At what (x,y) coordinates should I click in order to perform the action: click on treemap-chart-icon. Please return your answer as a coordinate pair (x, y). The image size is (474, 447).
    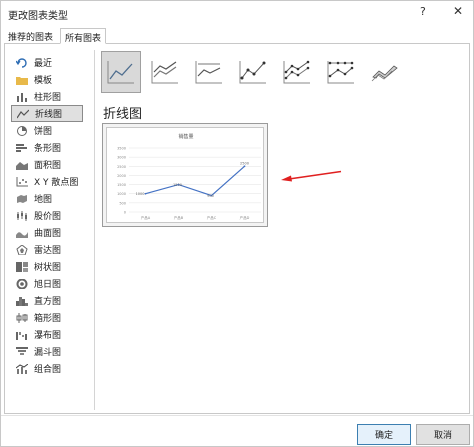
    Looking at the image, I should click on (22, 267).